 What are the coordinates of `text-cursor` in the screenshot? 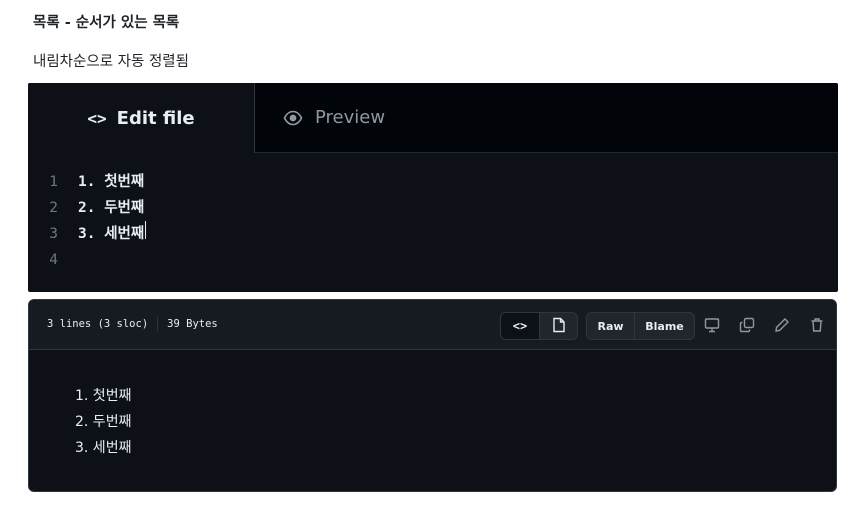 It's located at (146, 230).